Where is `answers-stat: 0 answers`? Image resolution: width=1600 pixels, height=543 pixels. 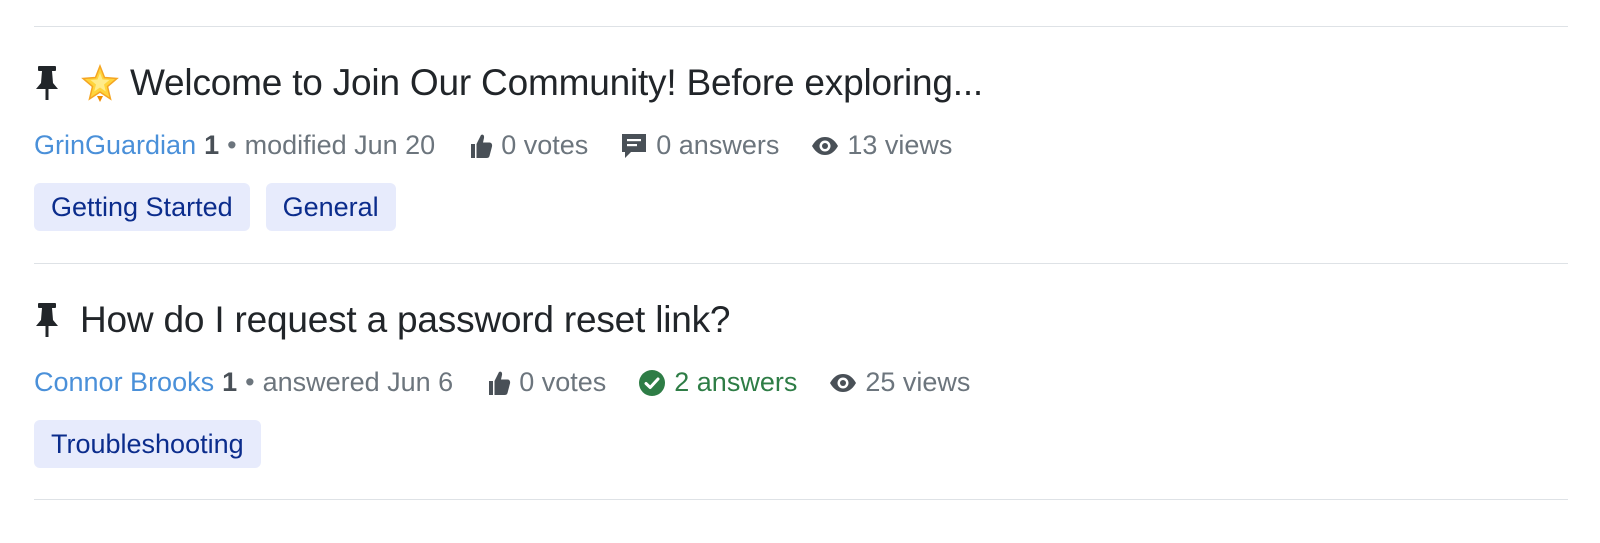 answers-stat: 0 answers is located at coordinates (699, 145).